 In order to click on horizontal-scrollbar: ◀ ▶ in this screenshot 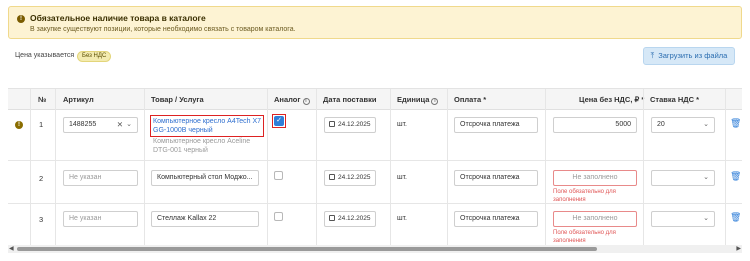, I will do `click(375, 249)`.